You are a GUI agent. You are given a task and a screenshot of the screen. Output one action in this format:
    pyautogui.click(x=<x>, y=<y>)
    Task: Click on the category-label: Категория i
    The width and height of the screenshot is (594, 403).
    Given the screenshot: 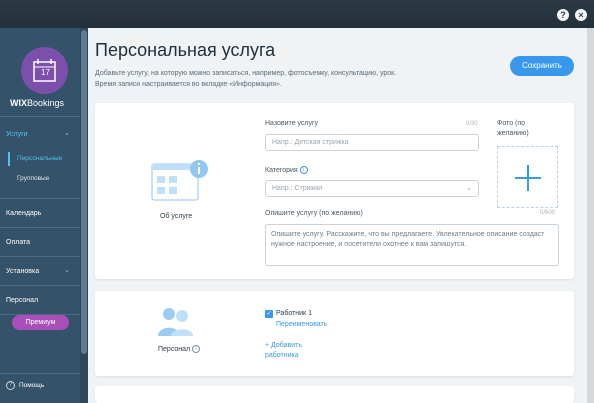 What is the action you would take?
    pyautogui.click(x=286, y=170)
    